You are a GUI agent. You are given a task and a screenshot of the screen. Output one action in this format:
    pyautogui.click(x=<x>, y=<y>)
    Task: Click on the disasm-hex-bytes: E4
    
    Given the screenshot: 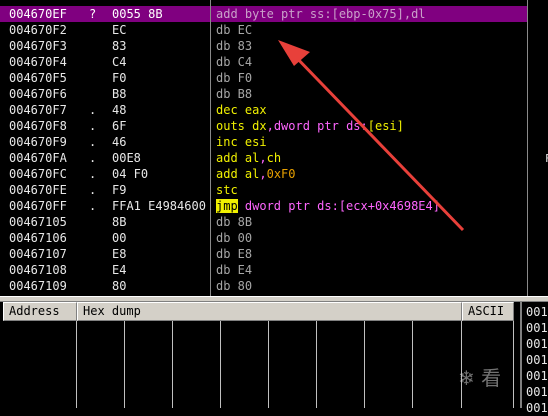 What is the action you would take?
    pyautogui.click(x=119, y=270)
    